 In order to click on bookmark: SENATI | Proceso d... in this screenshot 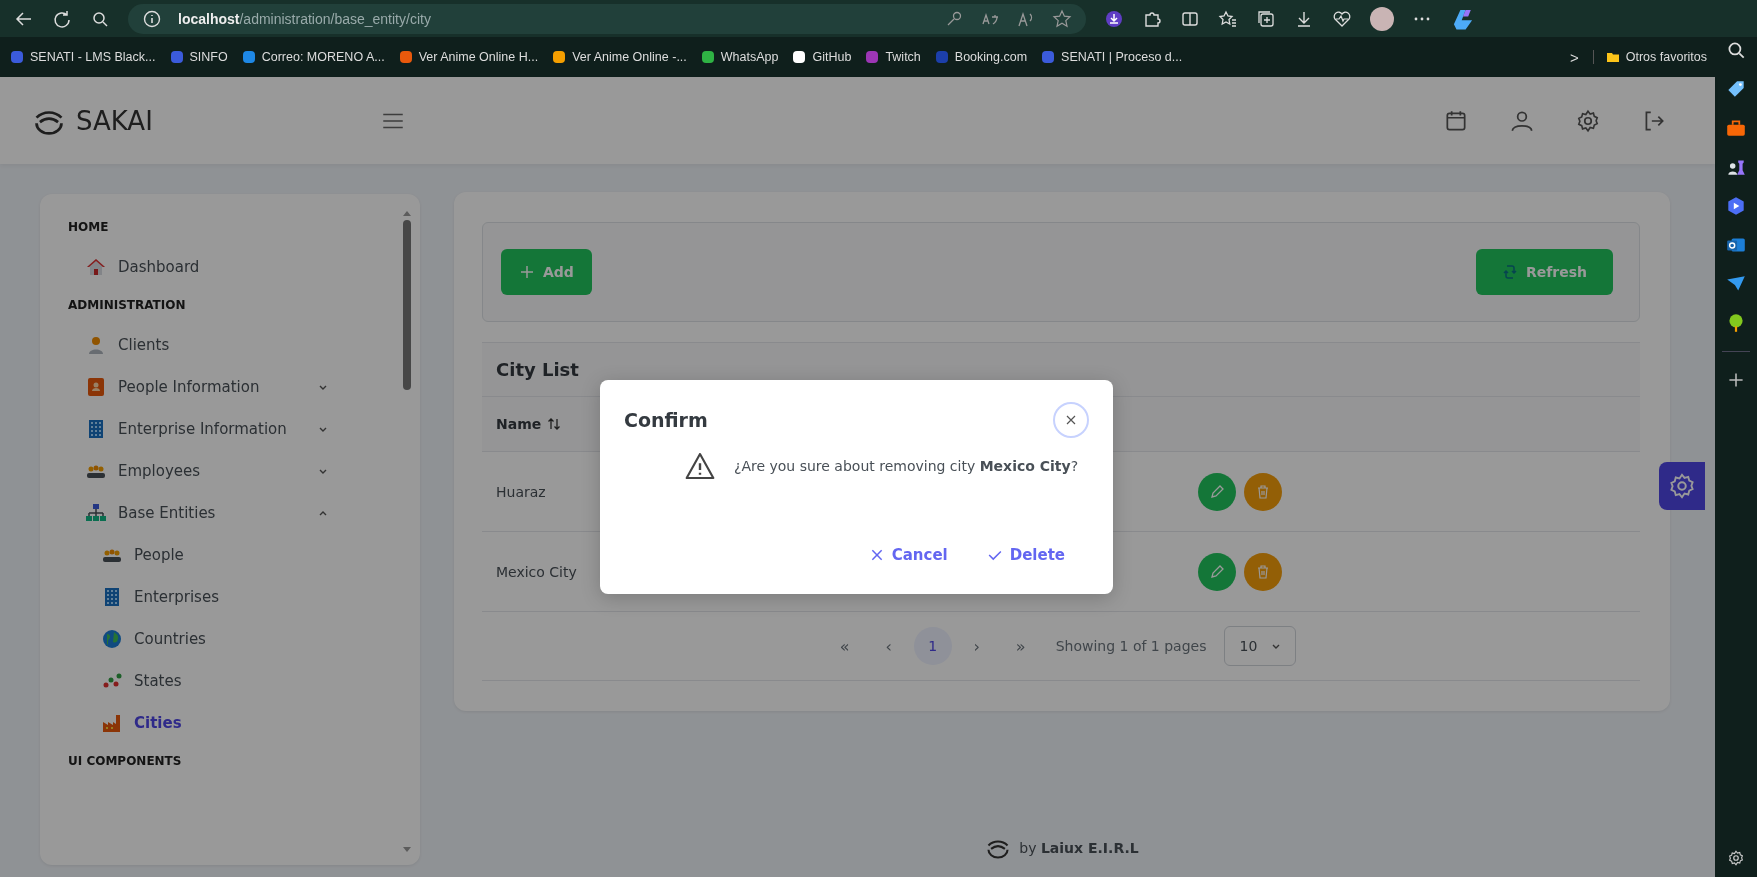, I will do `click(1112, 57)`.